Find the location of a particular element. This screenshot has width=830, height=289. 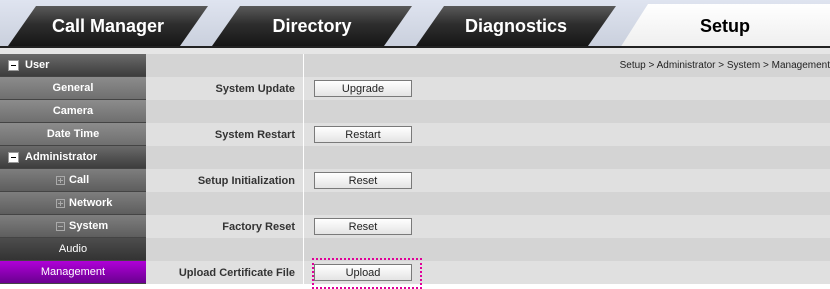

row-value: Upload is located at coordinates (567, 273).